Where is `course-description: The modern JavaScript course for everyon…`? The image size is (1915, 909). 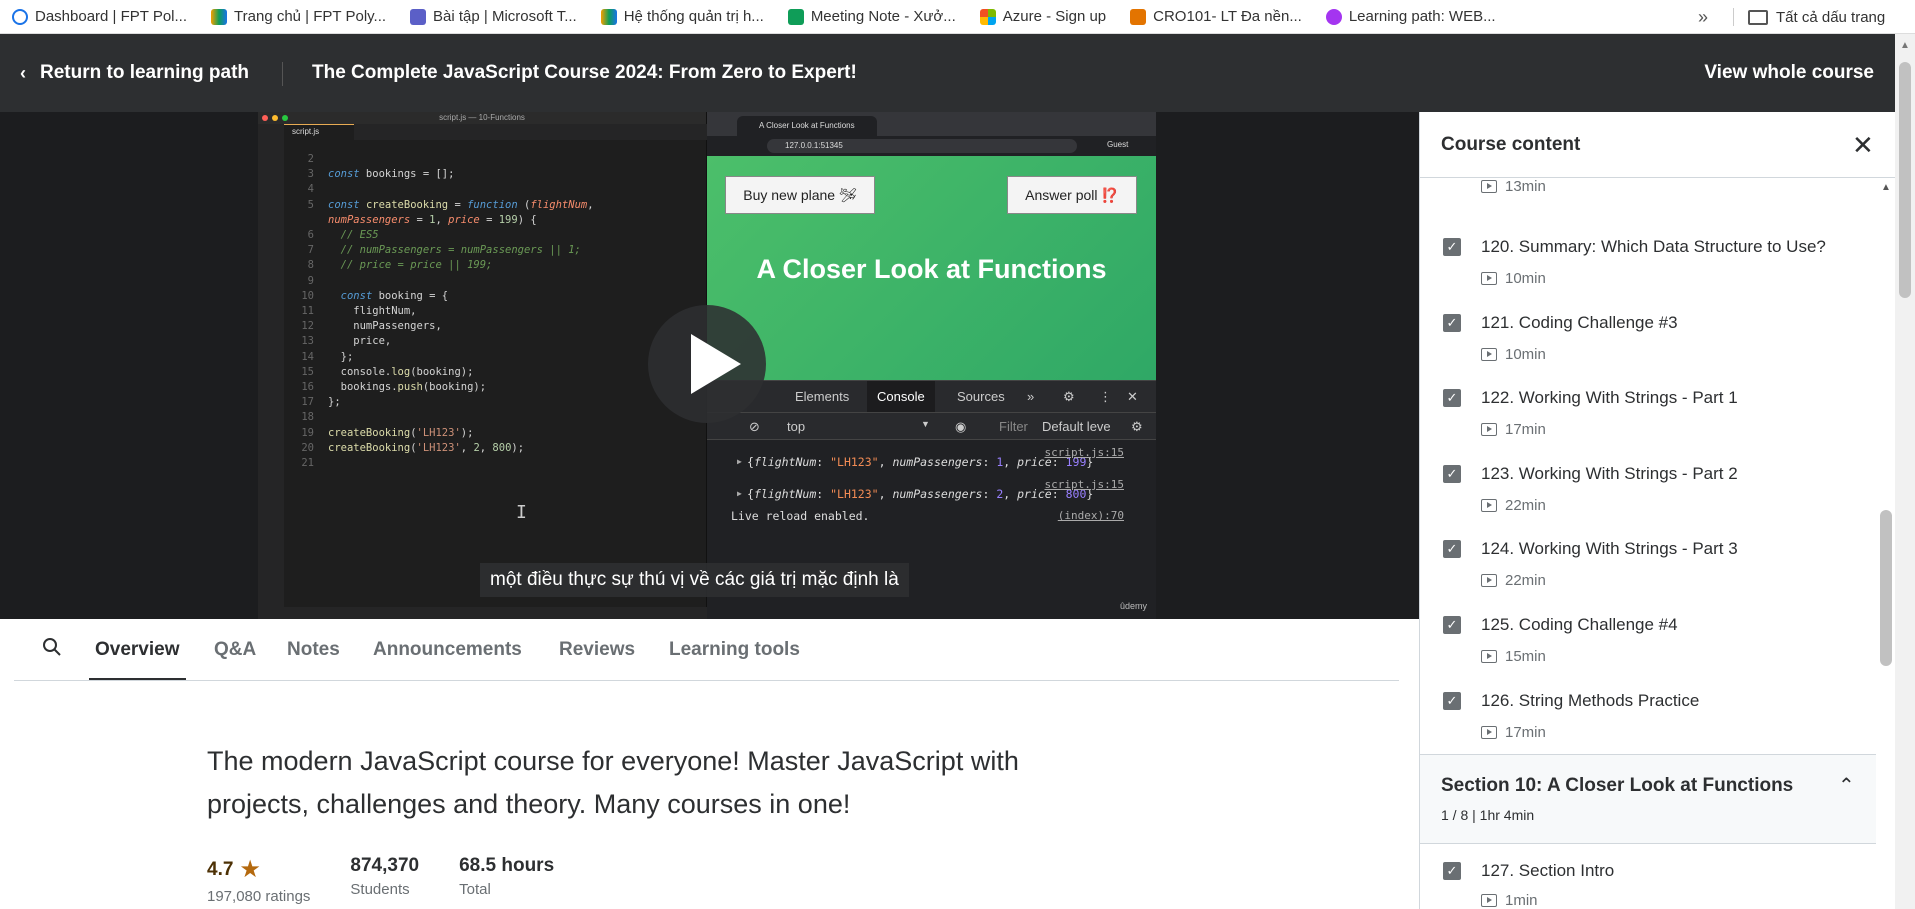
course-description: The modern JavaScript course for everyon… is located at coordinates (613, 782).